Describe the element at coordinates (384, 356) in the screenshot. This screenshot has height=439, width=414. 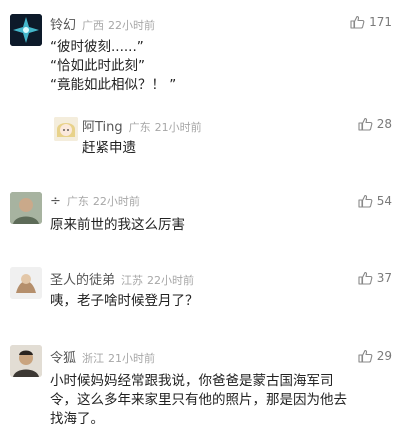
I see `like-count: 29` at that location.